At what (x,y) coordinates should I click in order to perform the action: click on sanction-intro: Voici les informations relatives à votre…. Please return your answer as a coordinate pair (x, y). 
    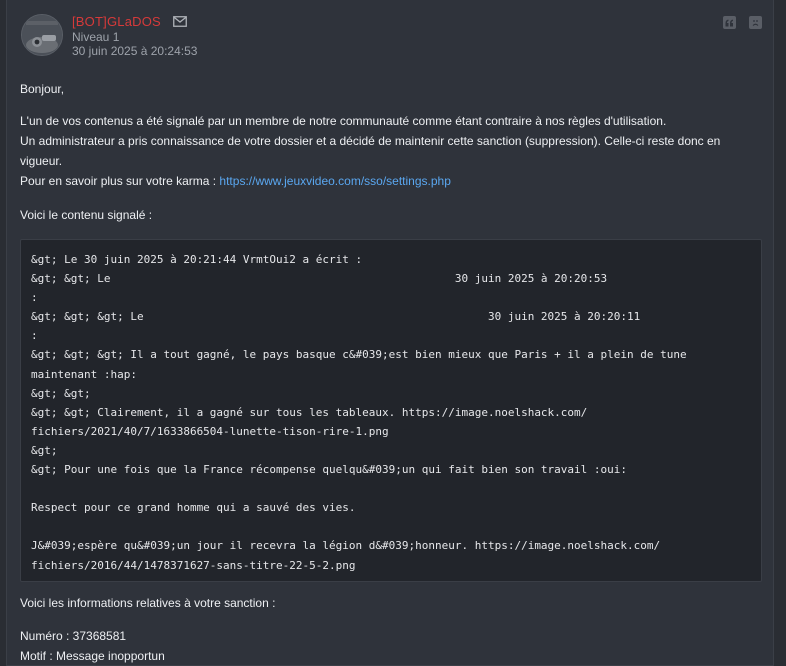
    Looking at the image, I should click on (148, 603).